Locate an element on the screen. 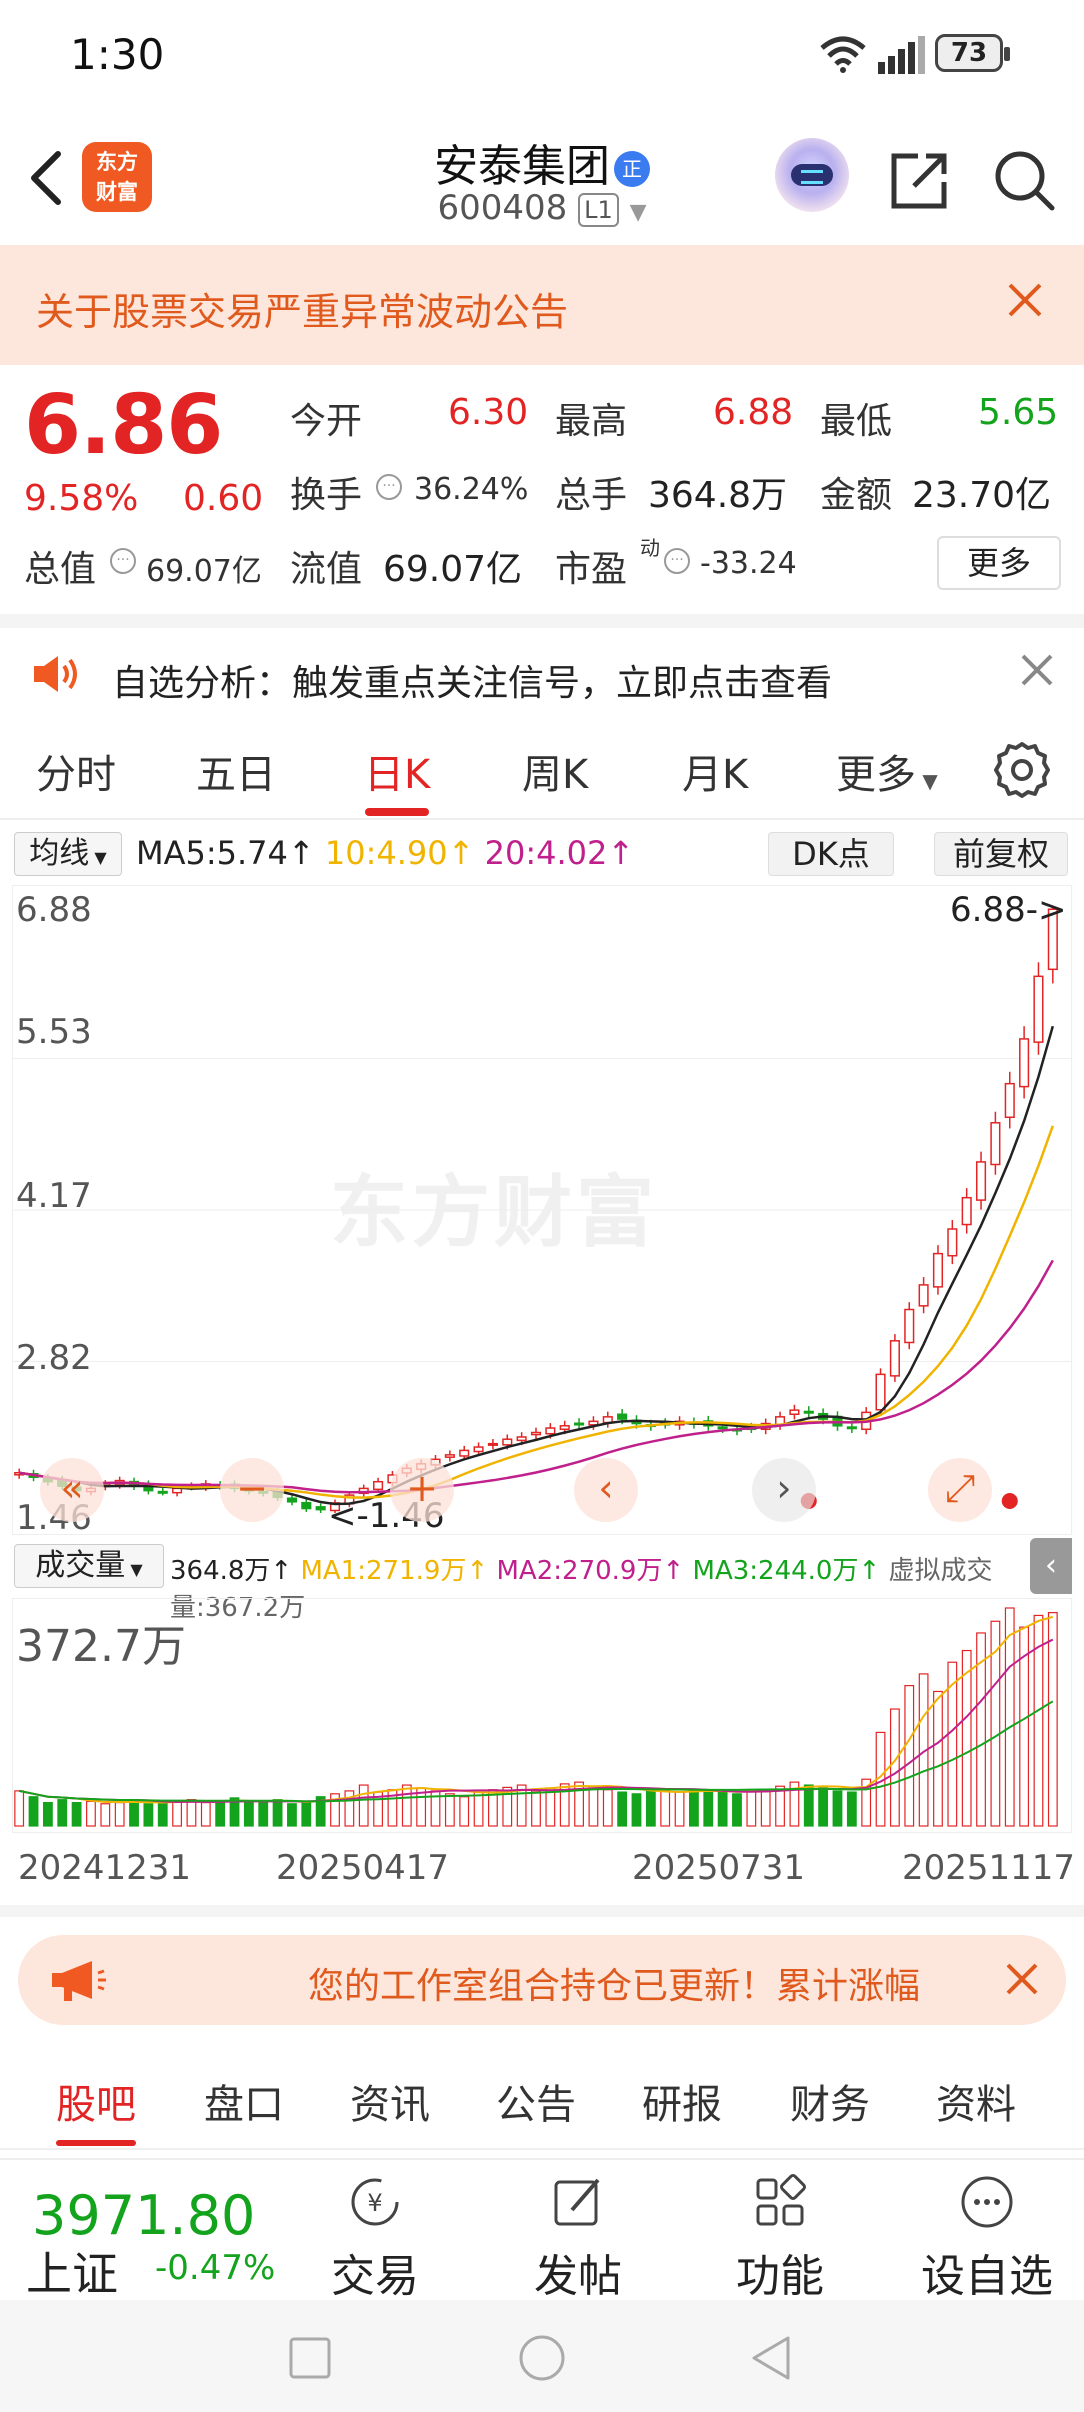 The image size is (1084, 2412). share-icon is located at coordinates (920, 180).